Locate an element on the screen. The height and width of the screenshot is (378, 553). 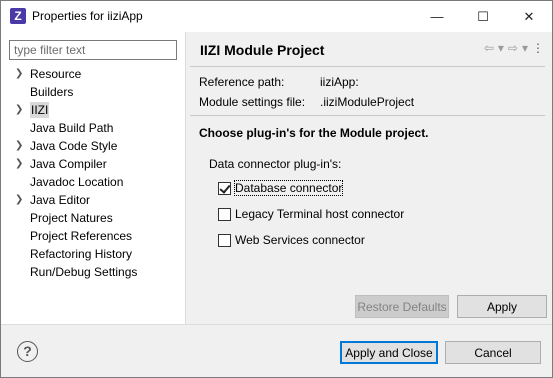
legacy-terminal-checkbox: Legacy Terminal host connector is located at coordinates (311, 214).